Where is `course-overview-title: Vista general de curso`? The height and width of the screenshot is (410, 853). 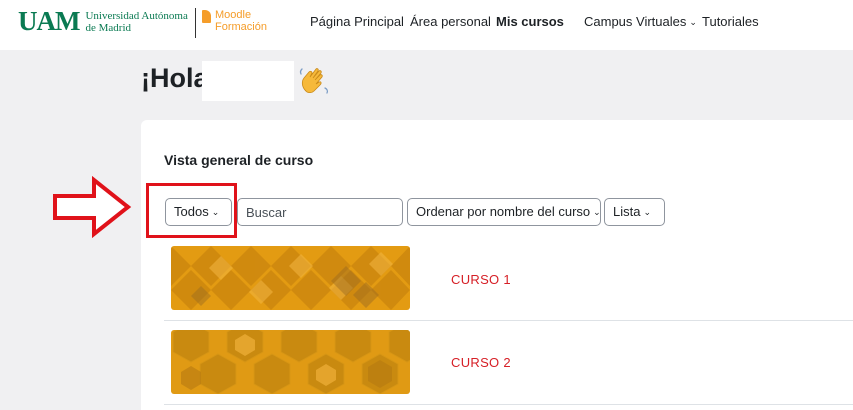
course-overview-title: Vista general de curso is located at coordinates (239, 160).